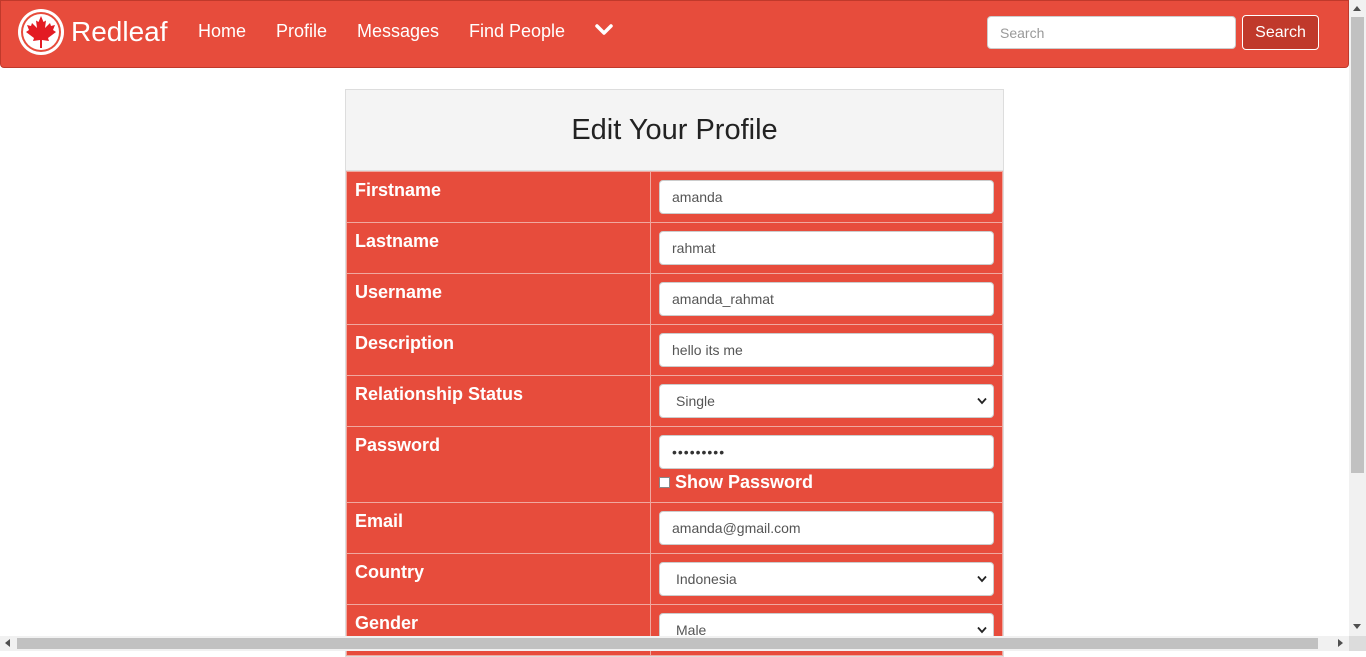 Image resolution: width=1366 pixels, height=657 pixels. What do you see at coordinates (498, 464) in the screenshot?
I see `password-label: Password` at bounding box center [498, 464].